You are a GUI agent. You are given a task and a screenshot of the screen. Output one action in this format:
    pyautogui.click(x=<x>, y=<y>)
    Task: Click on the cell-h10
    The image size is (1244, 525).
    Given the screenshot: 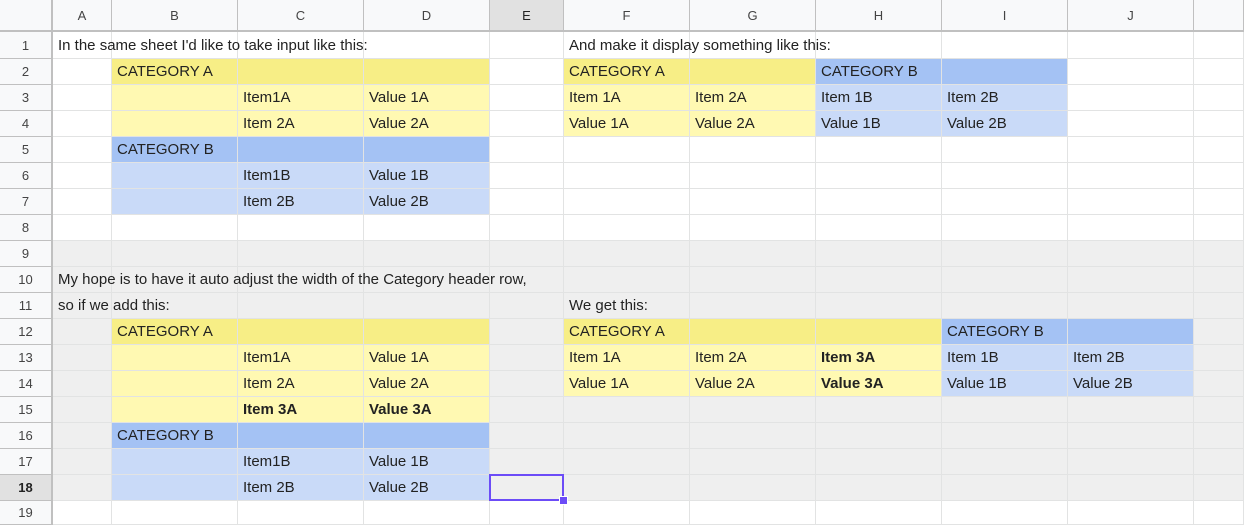 What is the action you would take?
    pyautogui.click(x=879, y=280)
    